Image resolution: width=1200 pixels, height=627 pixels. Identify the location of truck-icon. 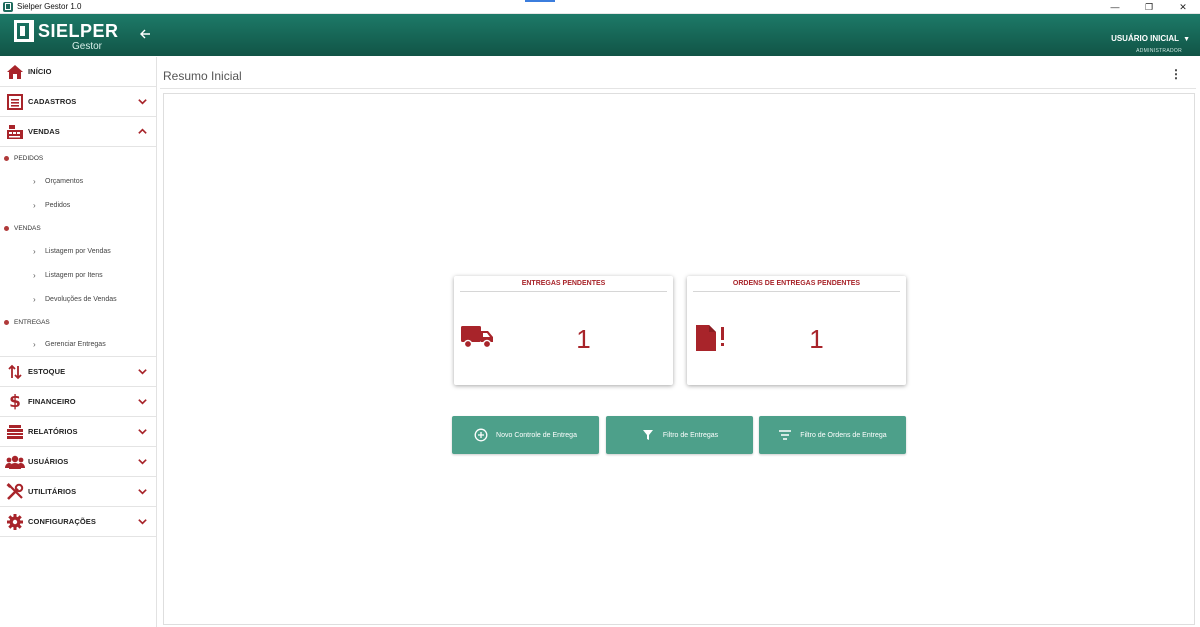
(478, 338).